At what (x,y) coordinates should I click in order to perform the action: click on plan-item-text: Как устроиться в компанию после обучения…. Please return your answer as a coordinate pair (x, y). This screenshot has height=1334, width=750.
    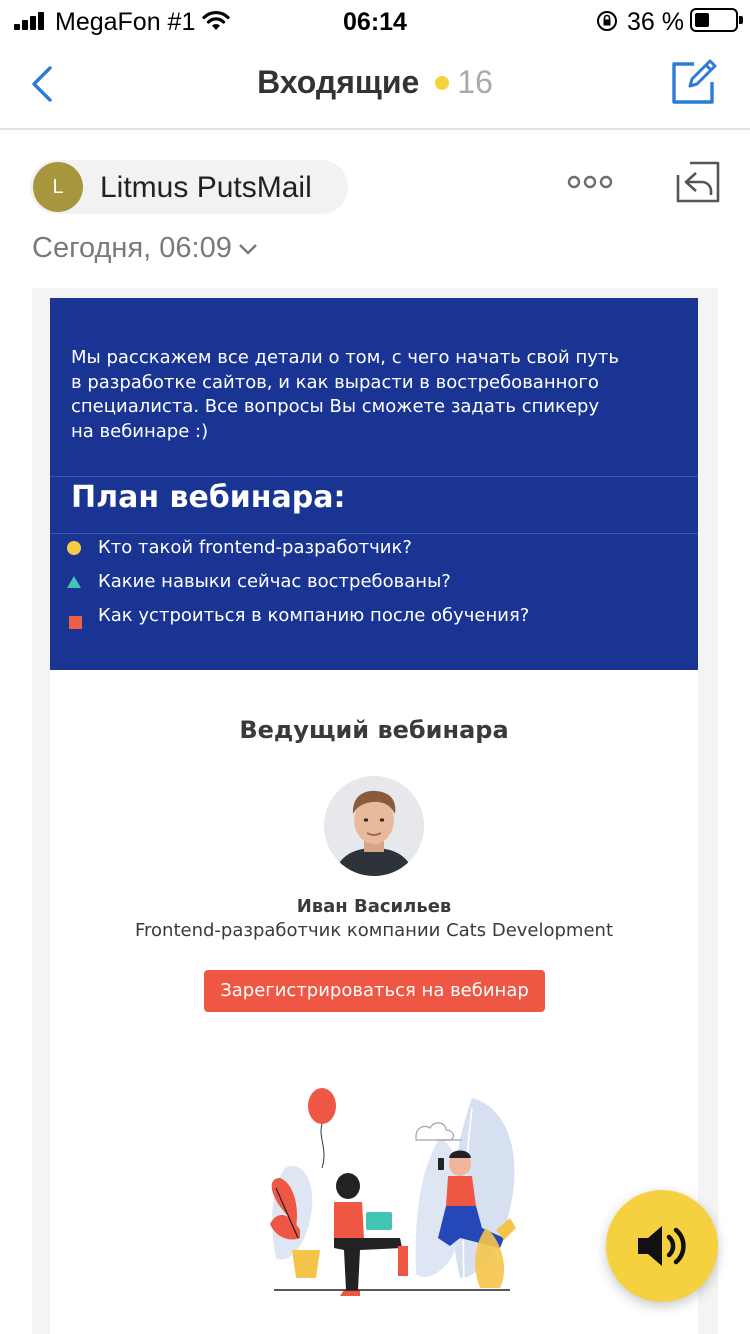
    Looking at the image, I should click on (314, 615).